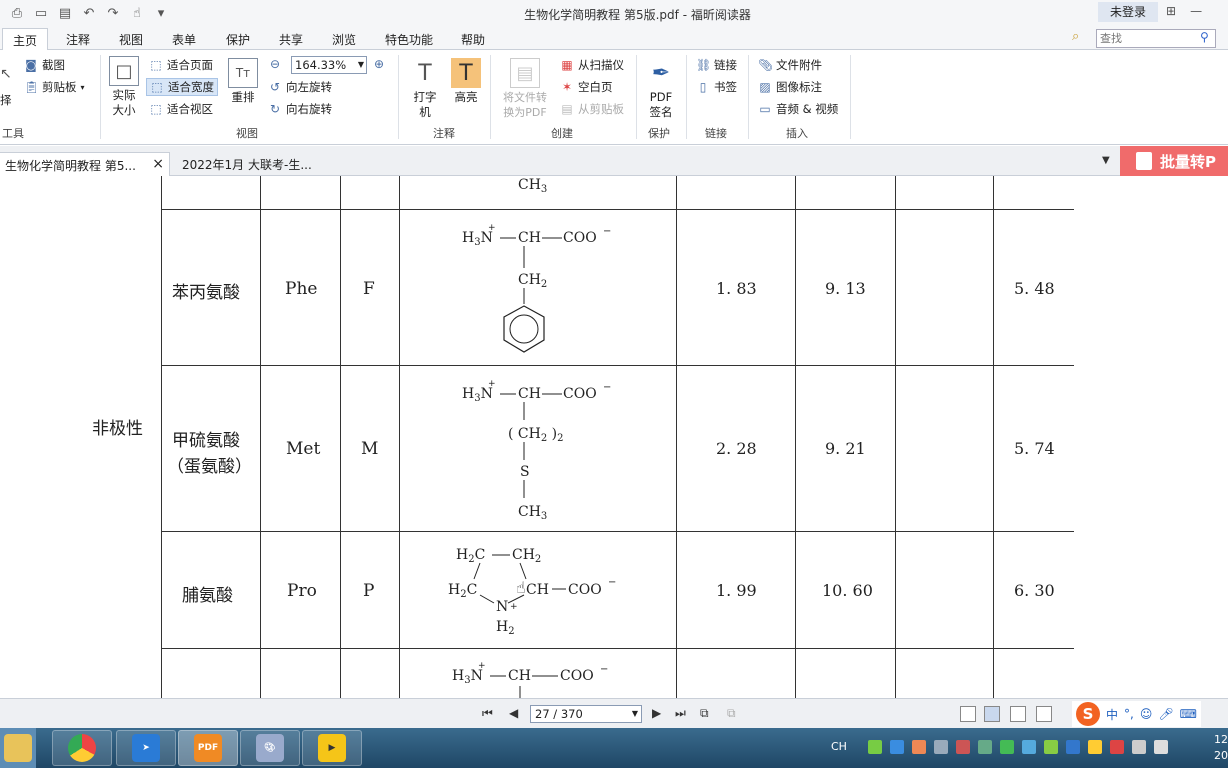 The width and height of the screenshot is (1228, 768). Describe the element at coordinates (54, 87) in the screenshot. I see `clipboard-button: 📋︎ 剪贴板 ▾` at that location.